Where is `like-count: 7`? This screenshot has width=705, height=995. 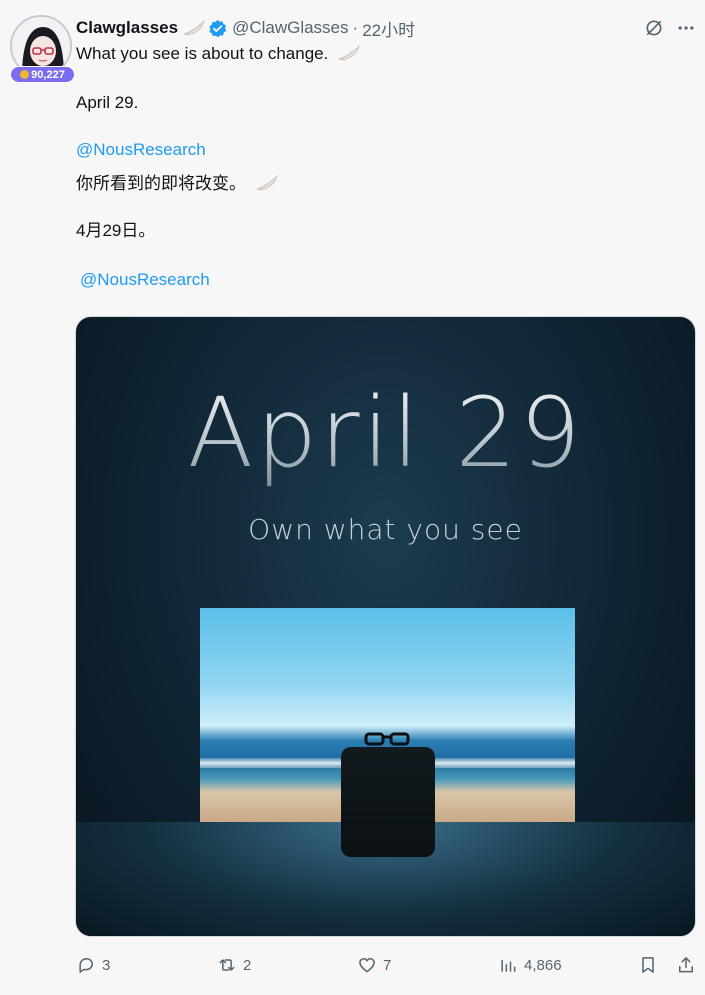 like-count: 7 is located at coordinates (387, 965).